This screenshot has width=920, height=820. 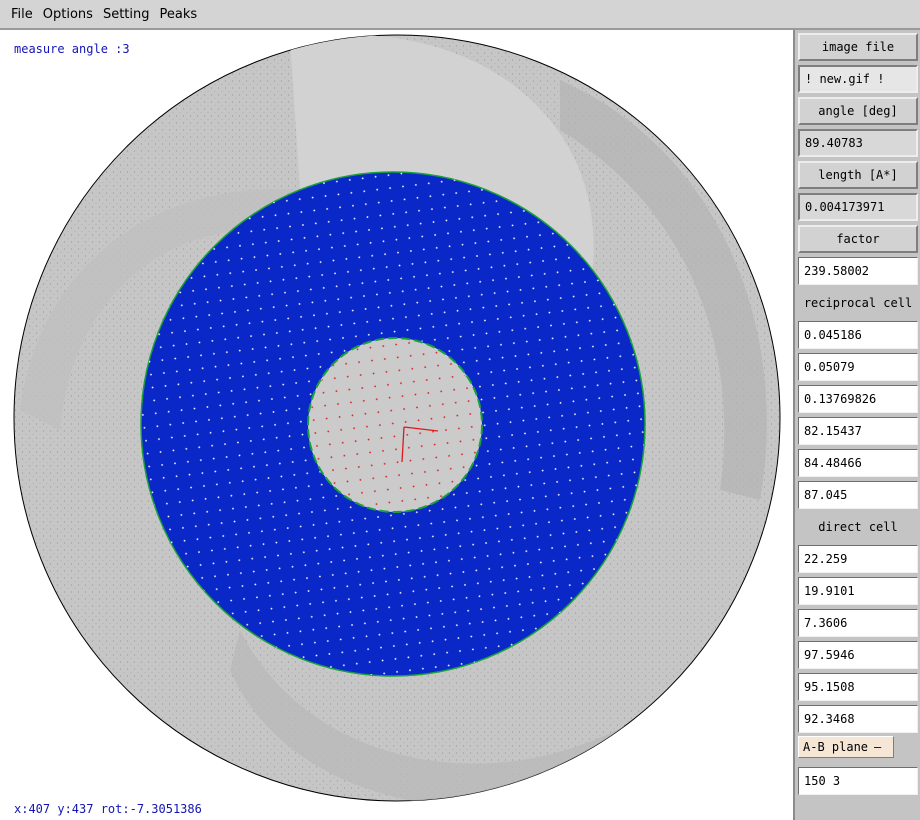 I want to click on reciprocal-beta-input: 84.48466, so click(x=858, y=463).